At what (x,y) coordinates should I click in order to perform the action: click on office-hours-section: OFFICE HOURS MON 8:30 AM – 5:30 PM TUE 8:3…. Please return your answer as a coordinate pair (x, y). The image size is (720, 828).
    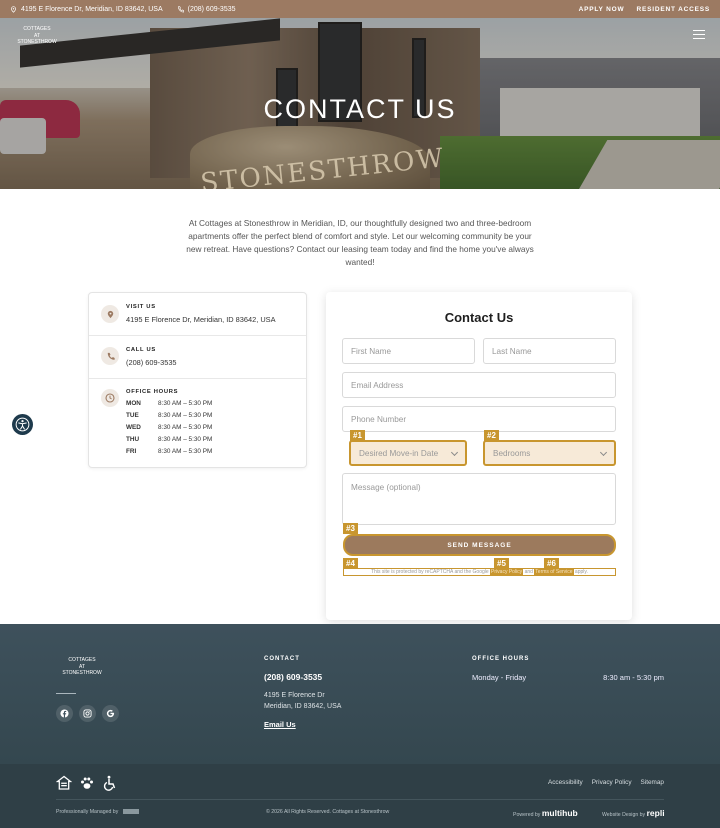
    Looking at the image, I should click on (197, 423).